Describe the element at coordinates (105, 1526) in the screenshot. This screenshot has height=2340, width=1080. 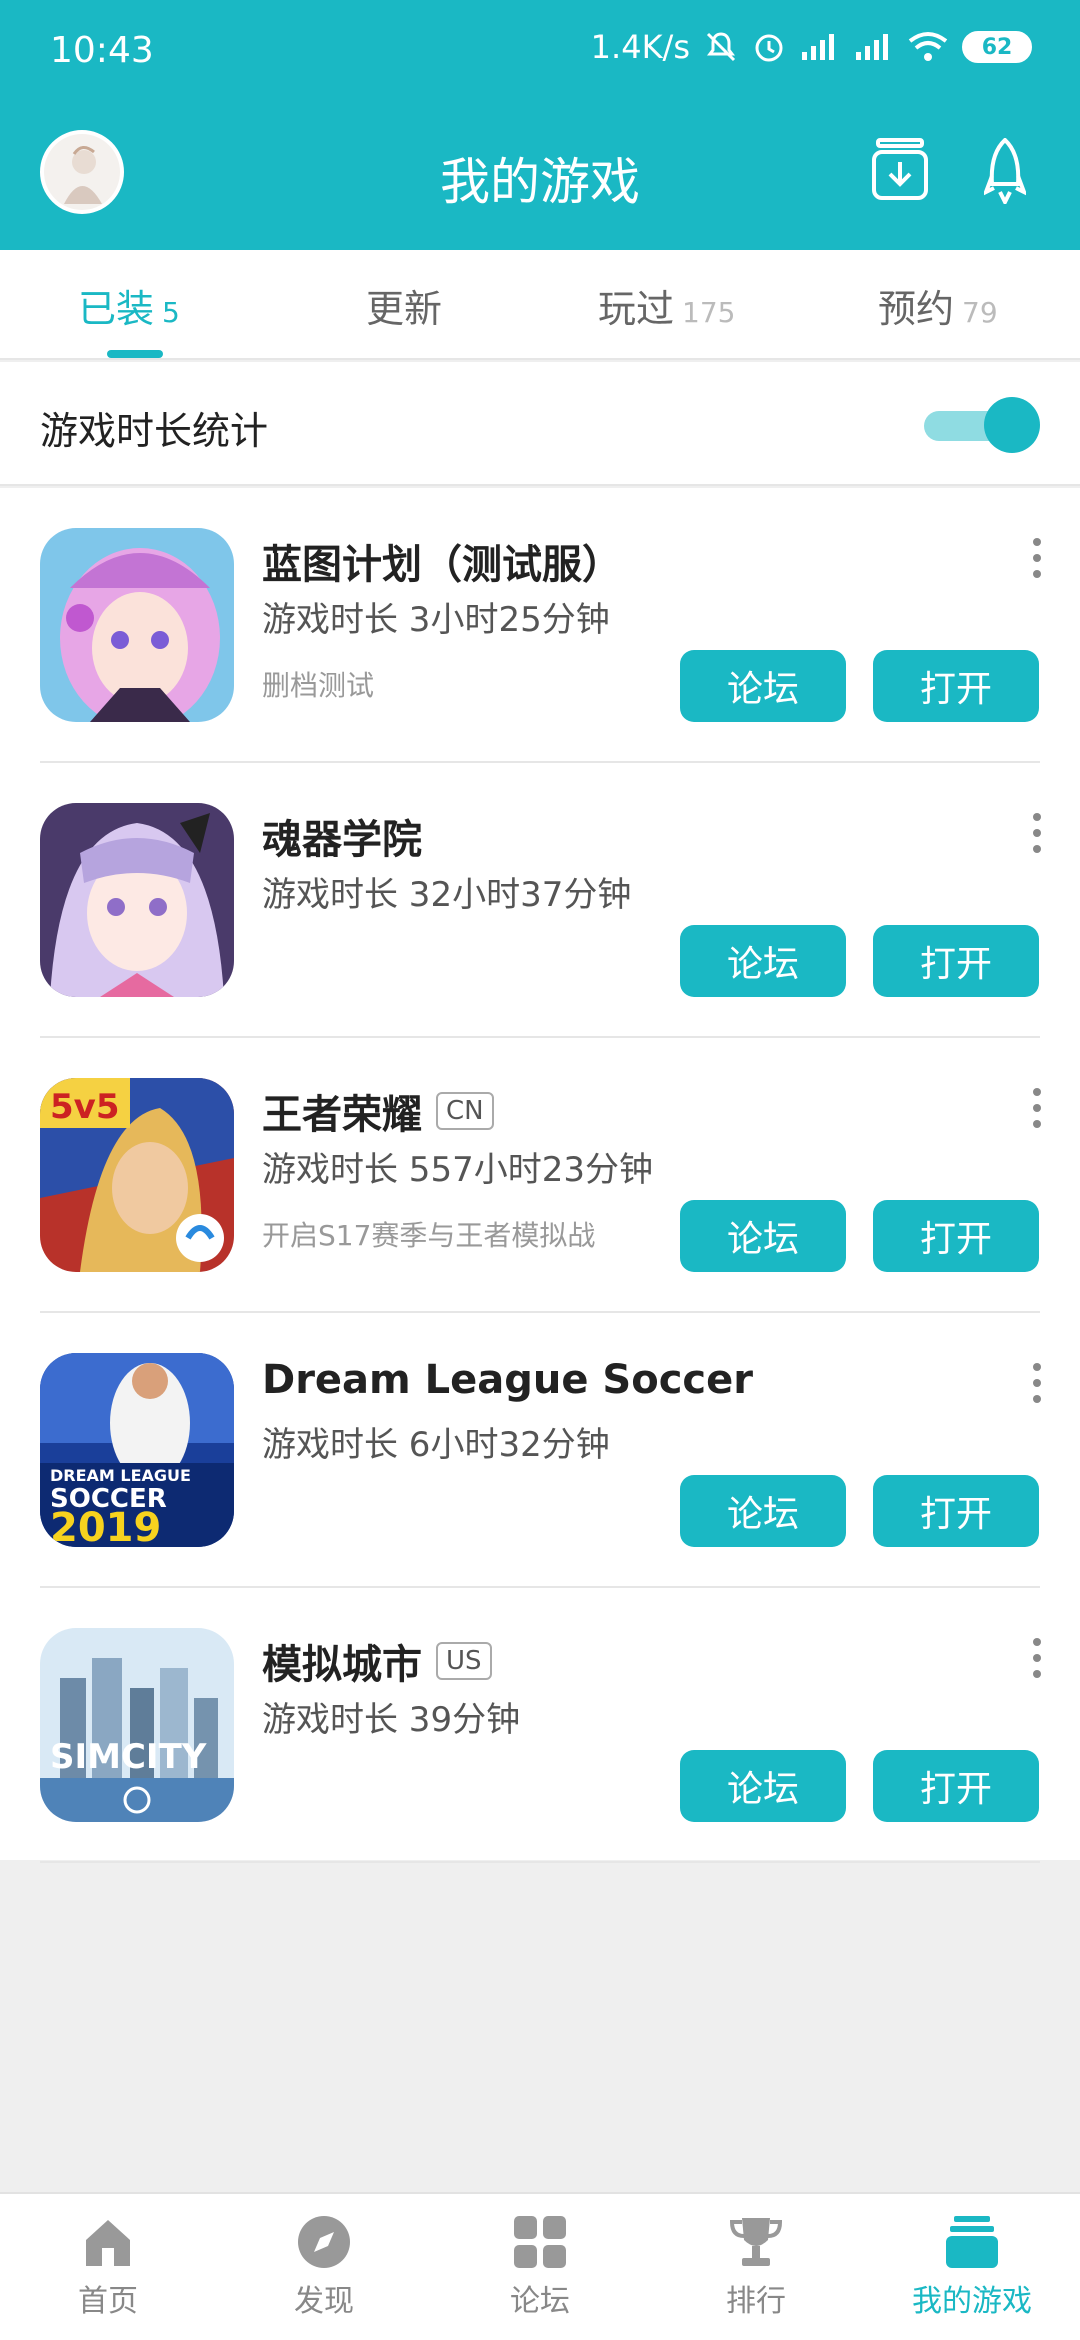
I see `svg-text: 2019` at that location.